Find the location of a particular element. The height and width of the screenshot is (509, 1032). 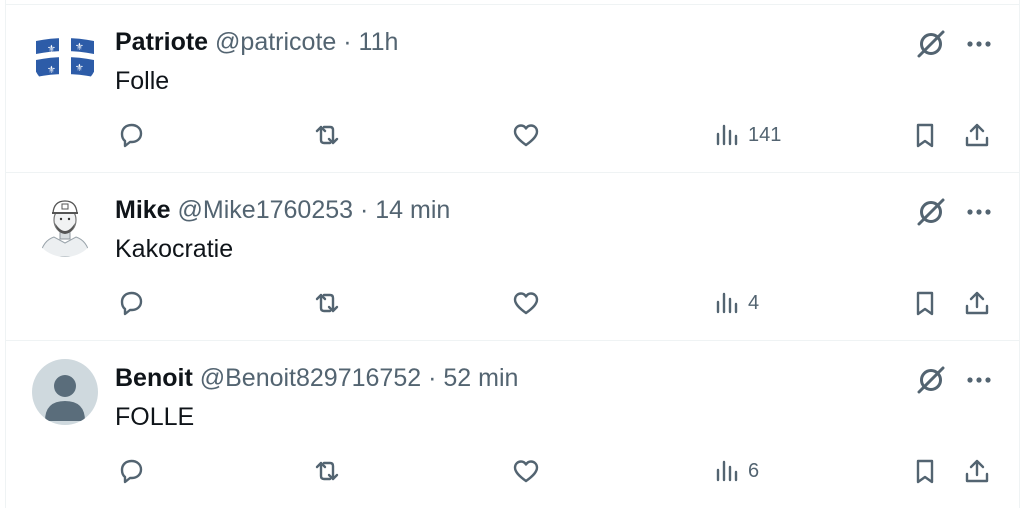

view-count: 4 is located at coordinates (754, 302).